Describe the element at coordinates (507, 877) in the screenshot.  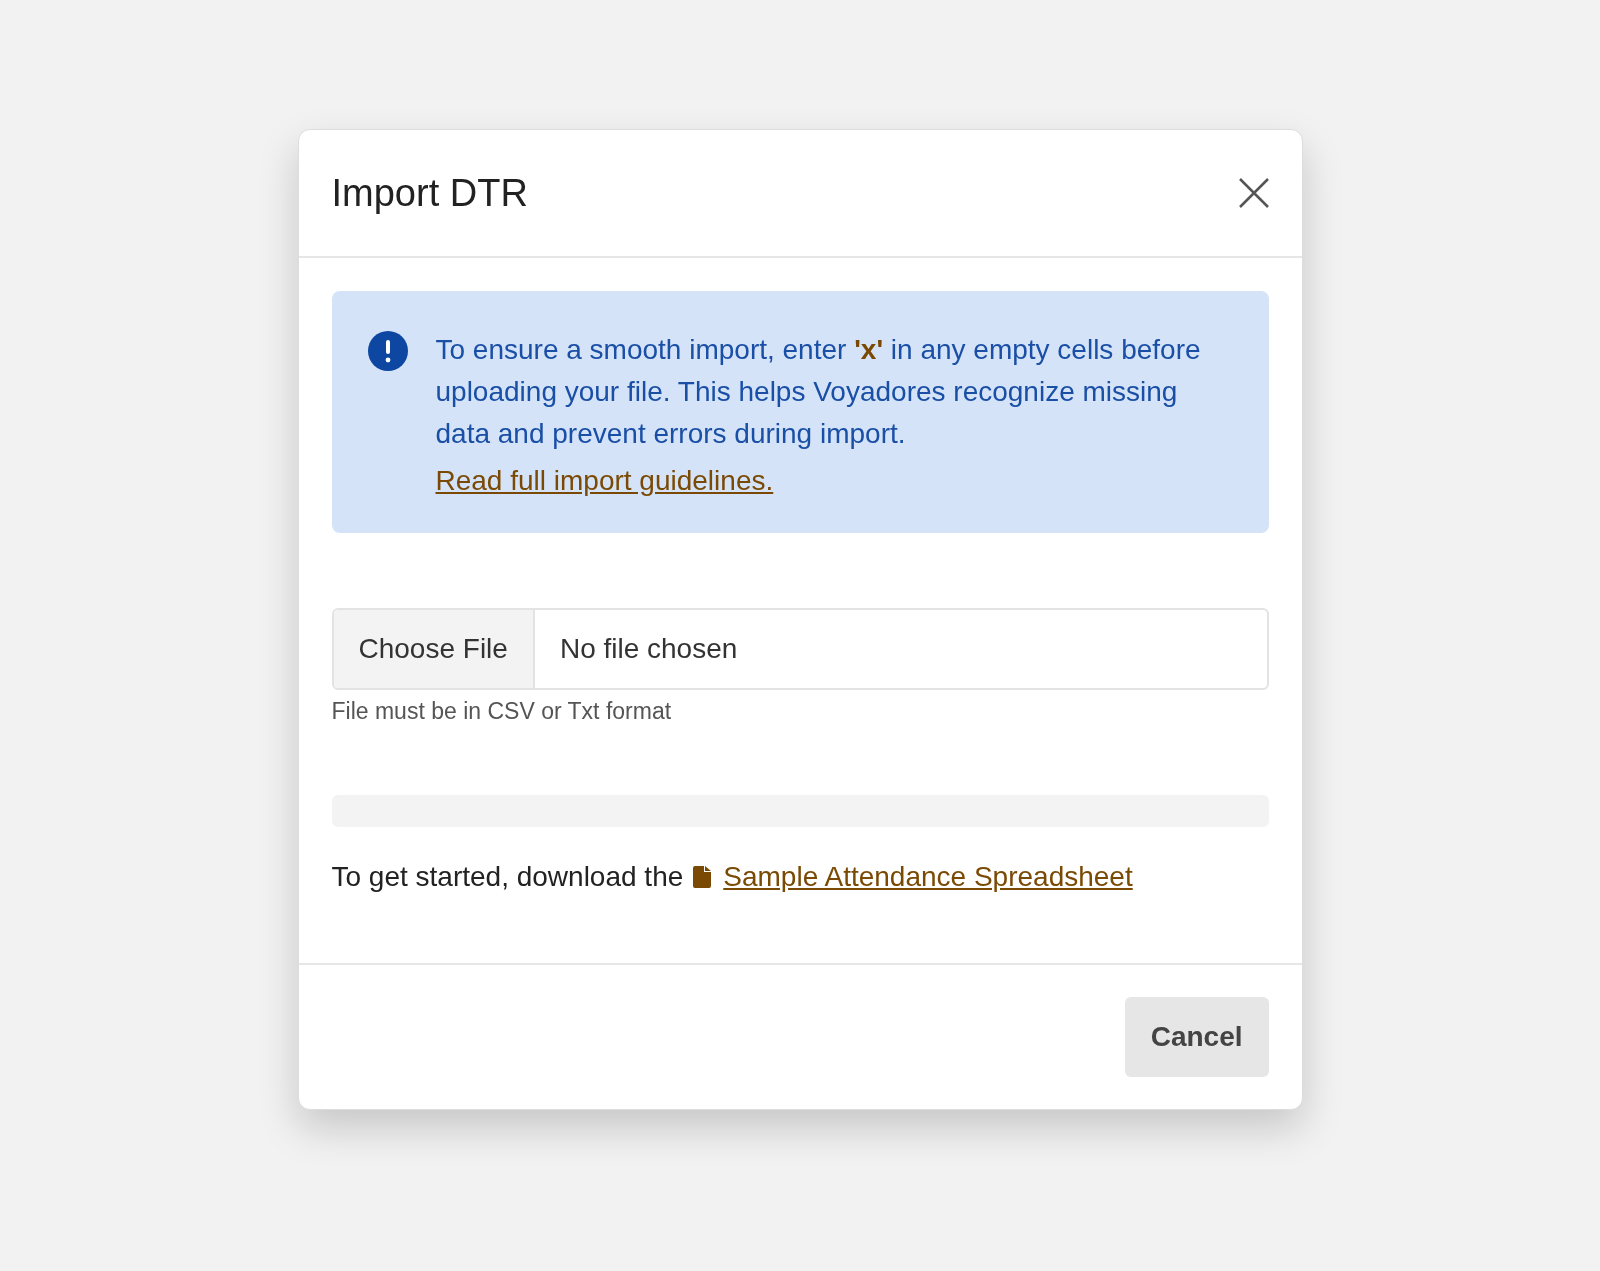
I see `download-text: To get started, download the` at that location.